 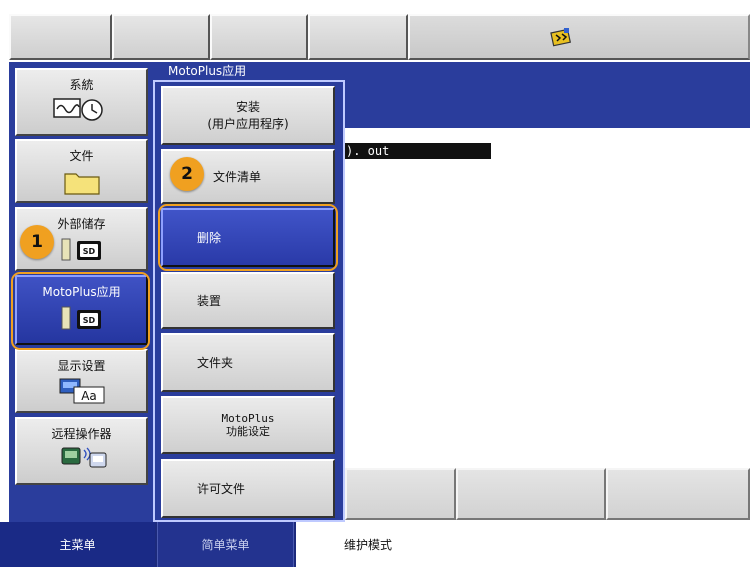 I want to click on status-mode-label: 维护模式, so click(x=368, y=545).